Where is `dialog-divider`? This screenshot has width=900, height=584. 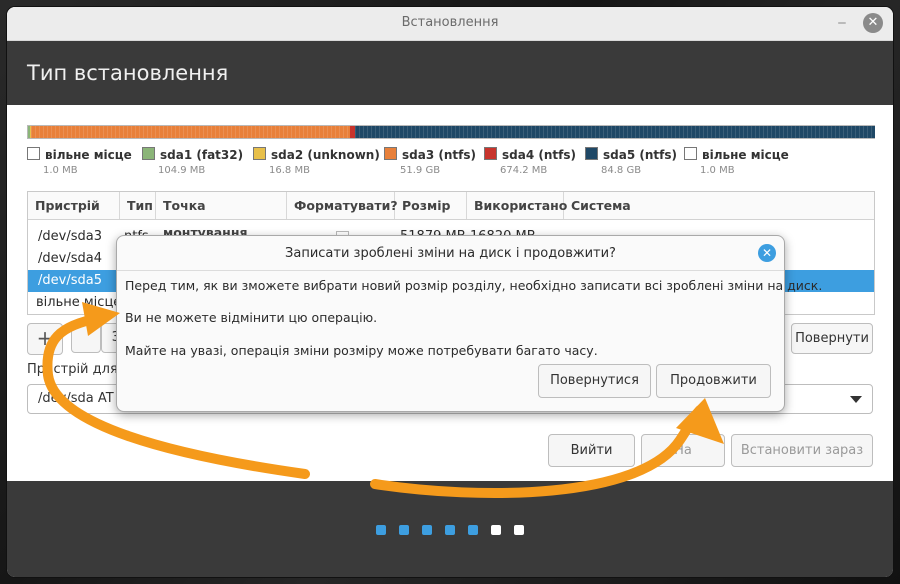 dialog-divider is located at coordinates (450, 270).